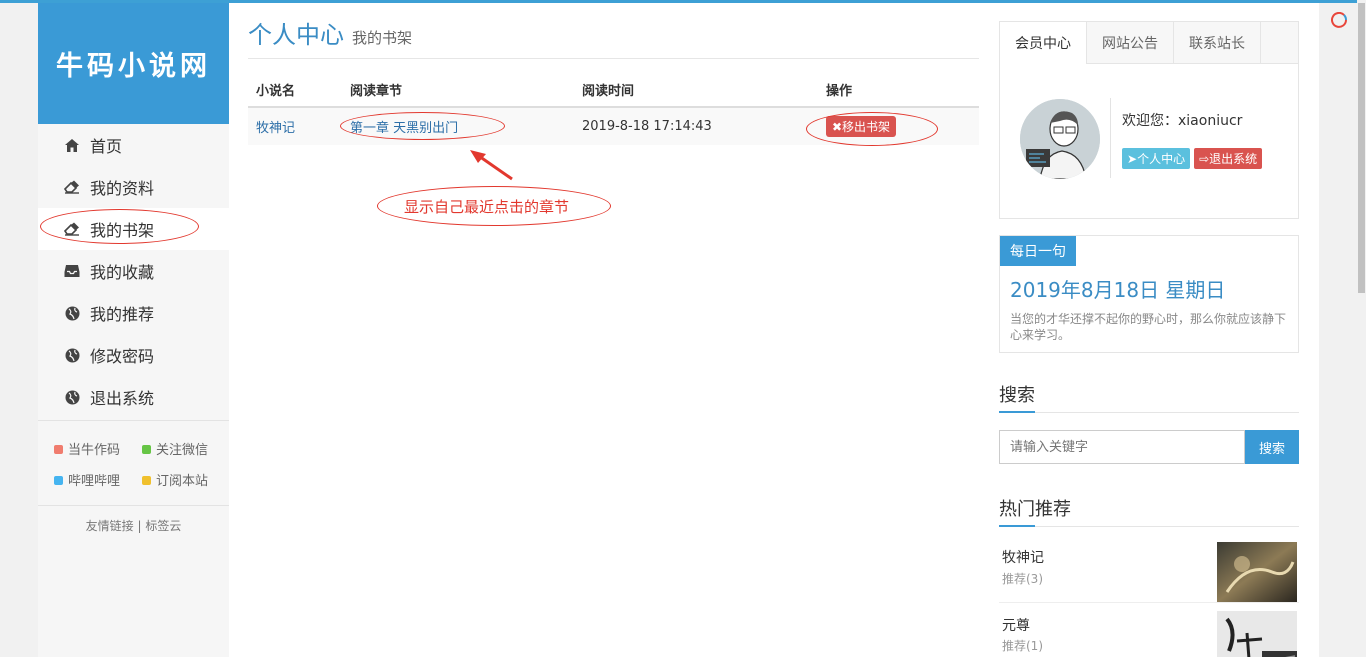  I want to click on inbox-icon, so click(72, 271).